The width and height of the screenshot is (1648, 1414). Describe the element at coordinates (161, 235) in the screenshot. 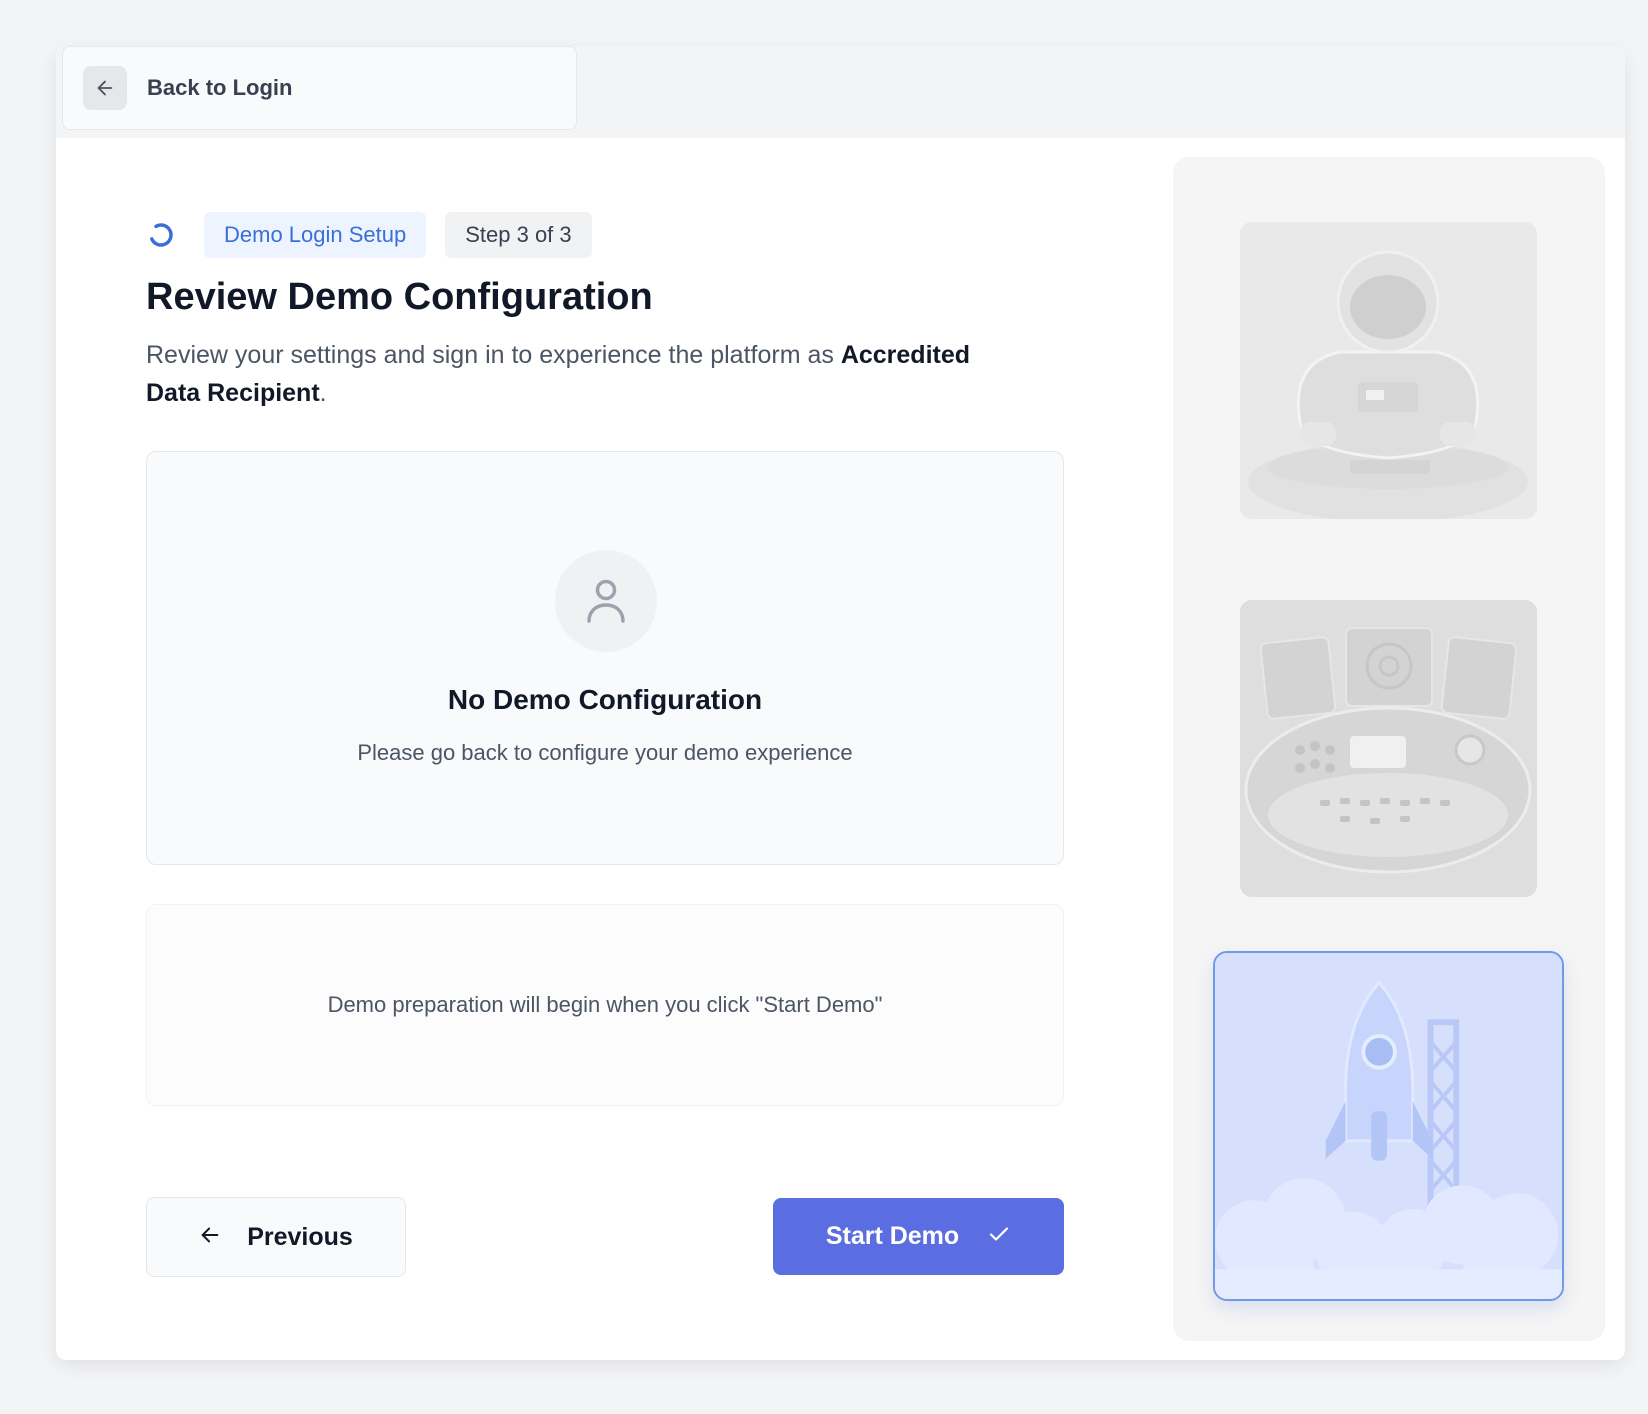

I see `loading-spinner-icon` at that location.